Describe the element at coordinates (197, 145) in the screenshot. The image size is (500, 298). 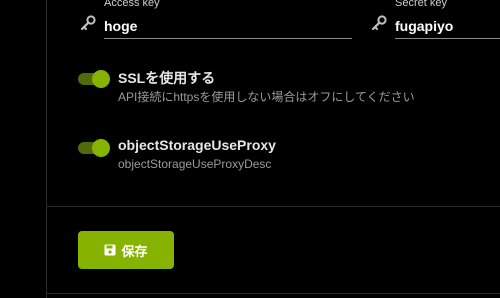
I see `proxy-toggle-title: objectStorageUseProxy` at that location.